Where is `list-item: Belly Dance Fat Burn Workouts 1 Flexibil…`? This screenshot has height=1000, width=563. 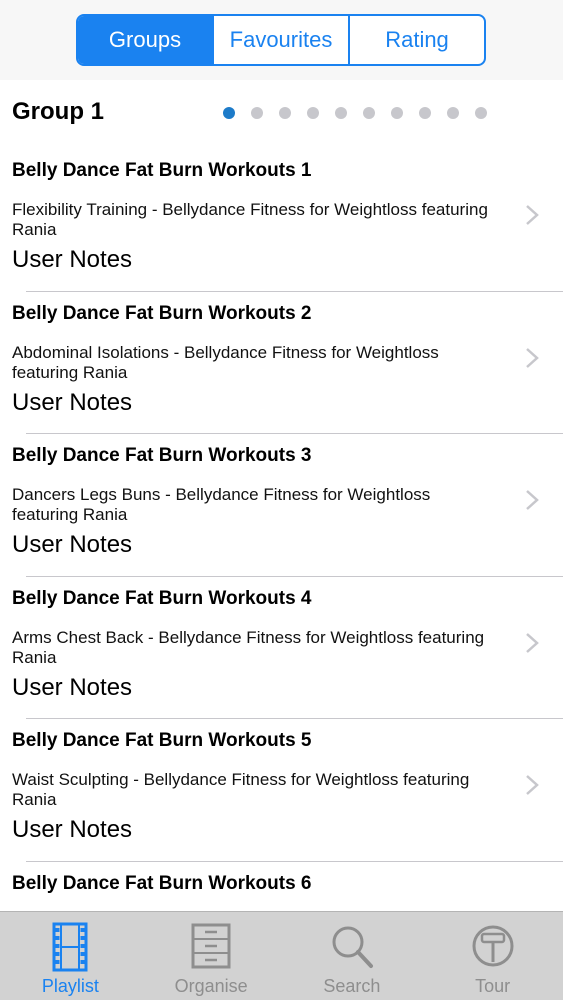
list-item: Belly Dance Fat Burn Workouts 1 Flexibil… is located at coordinates (281, 220).